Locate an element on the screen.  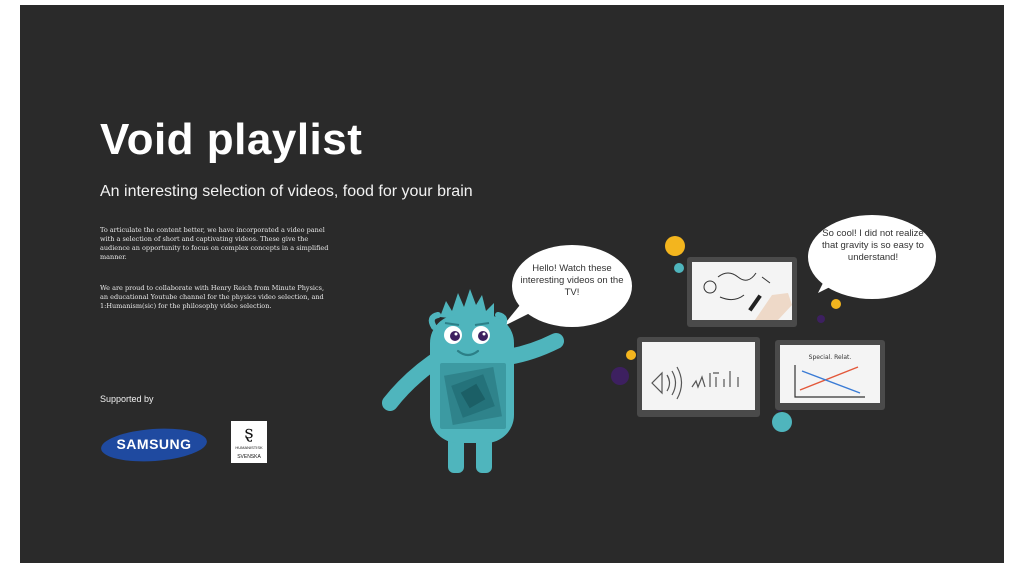
mascot-character is located at coordinates (473, 381).